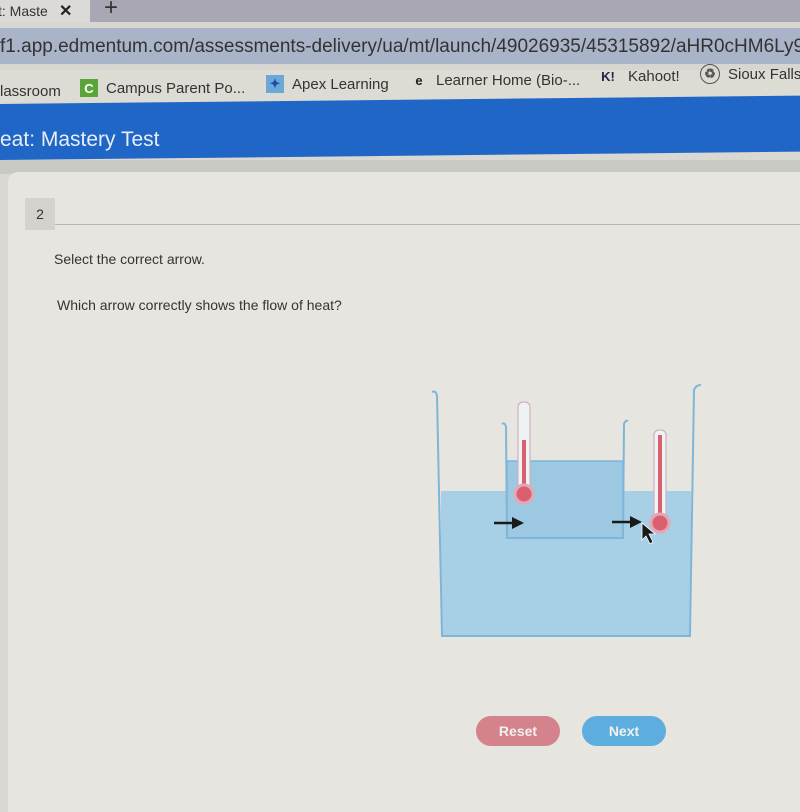  What do you see at coordinates (660, 481) in the screenshot?
I see `thermometer-outer` at bounding box center [660, 481].